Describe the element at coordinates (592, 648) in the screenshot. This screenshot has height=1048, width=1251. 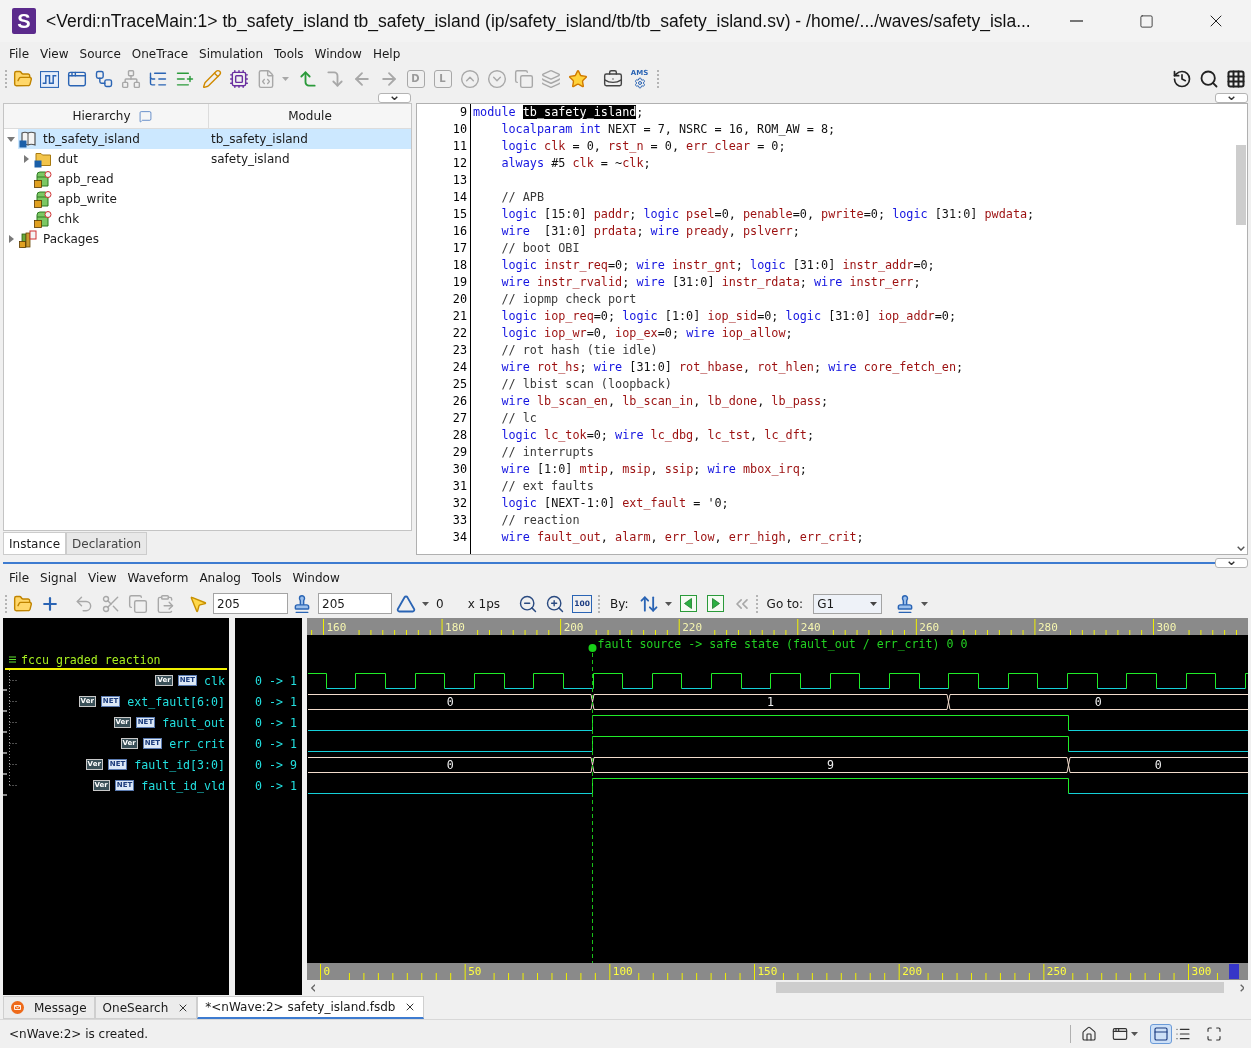
I see `marker-dot-icon` at that location.